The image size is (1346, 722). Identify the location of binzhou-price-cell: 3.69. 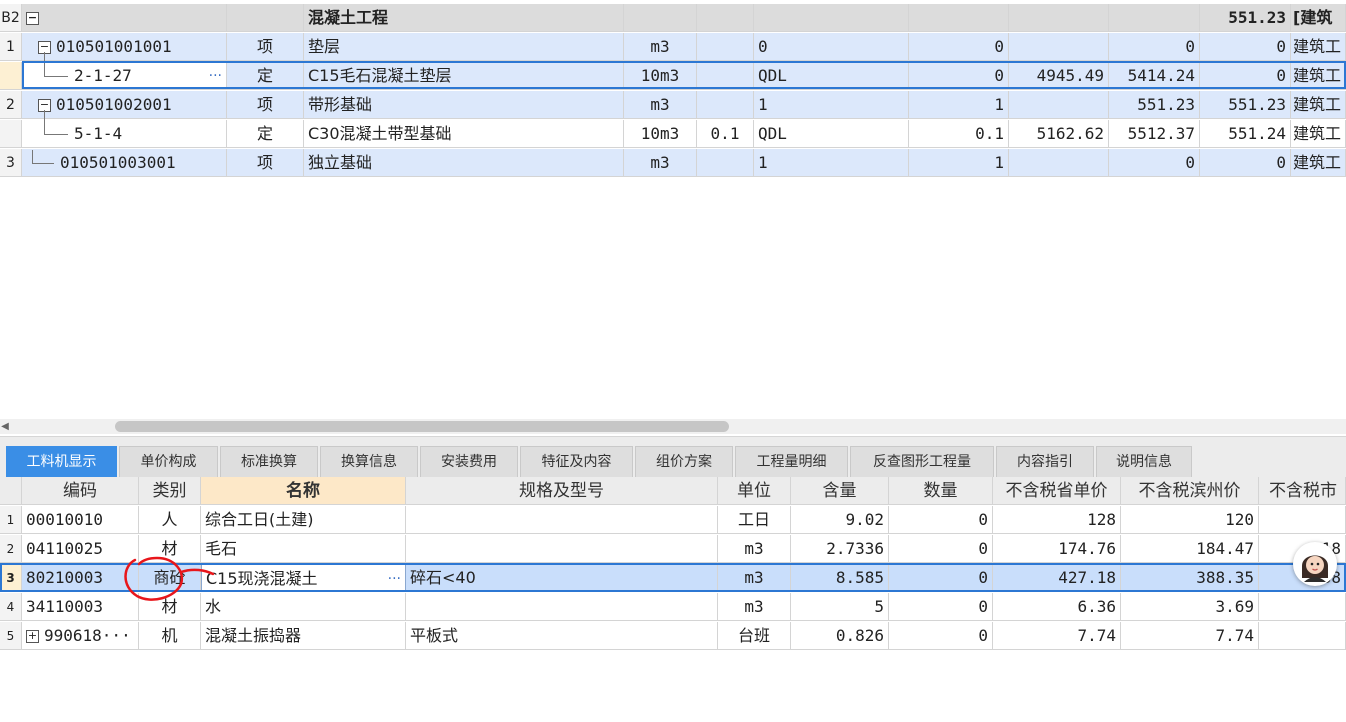
(1190, 607).